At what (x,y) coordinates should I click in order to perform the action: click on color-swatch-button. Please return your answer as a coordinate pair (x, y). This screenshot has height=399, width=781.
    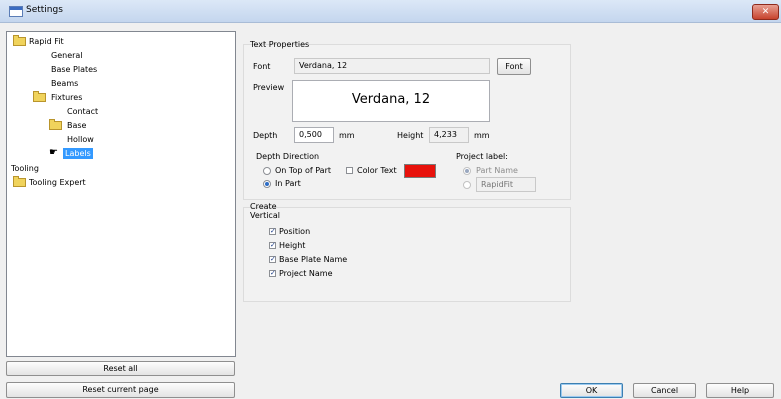
    Looking at the image, I should click on (420, 171).